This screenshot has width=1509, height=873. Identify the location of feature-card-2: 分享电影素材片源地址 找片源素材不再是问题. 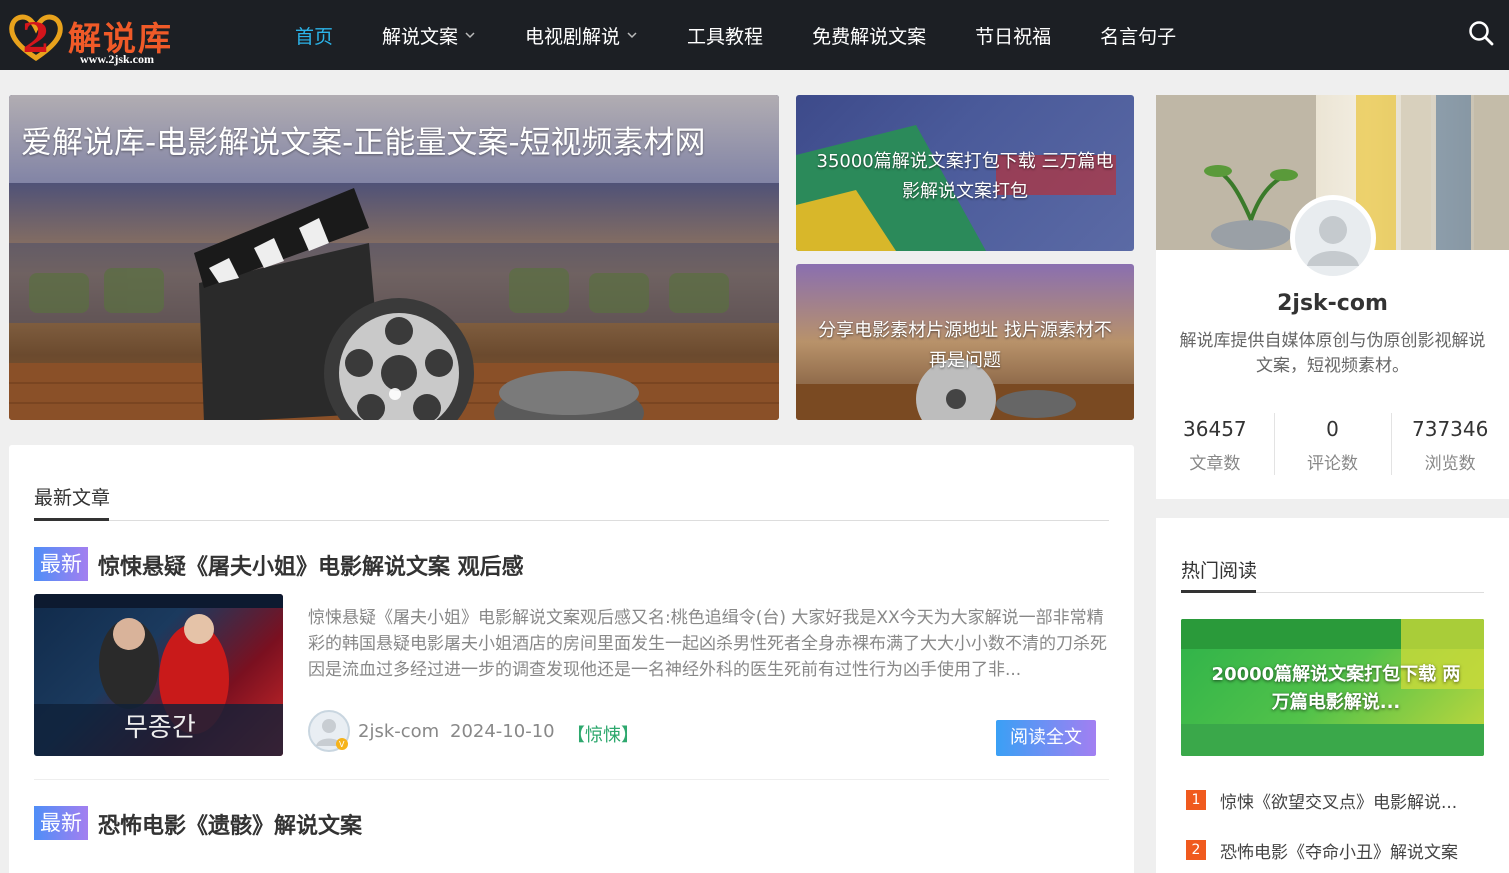
(965, 342).